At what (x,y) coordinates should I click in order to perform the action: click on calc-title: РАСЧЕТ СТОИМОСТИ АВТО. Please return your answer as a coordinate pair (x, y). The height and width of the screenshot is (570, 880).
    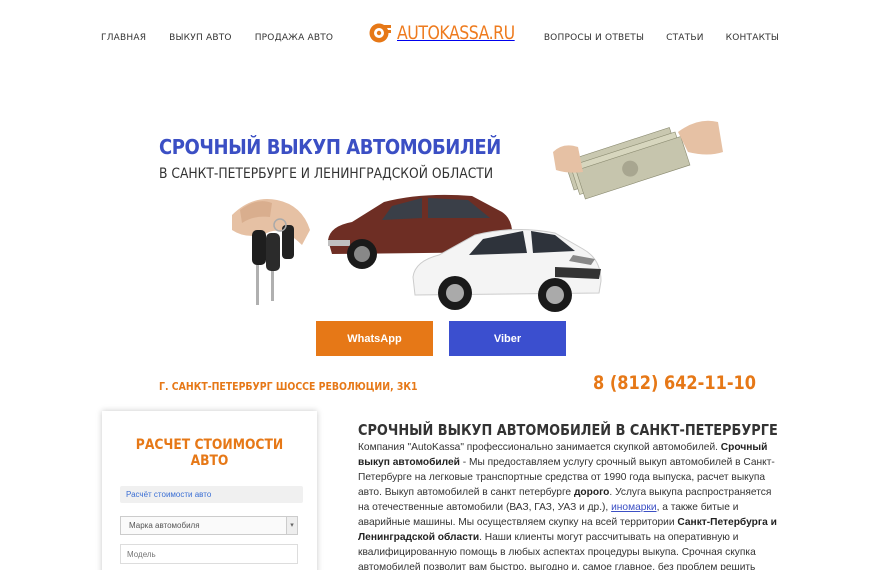
    Looking at the image, I should click on (209, 453).